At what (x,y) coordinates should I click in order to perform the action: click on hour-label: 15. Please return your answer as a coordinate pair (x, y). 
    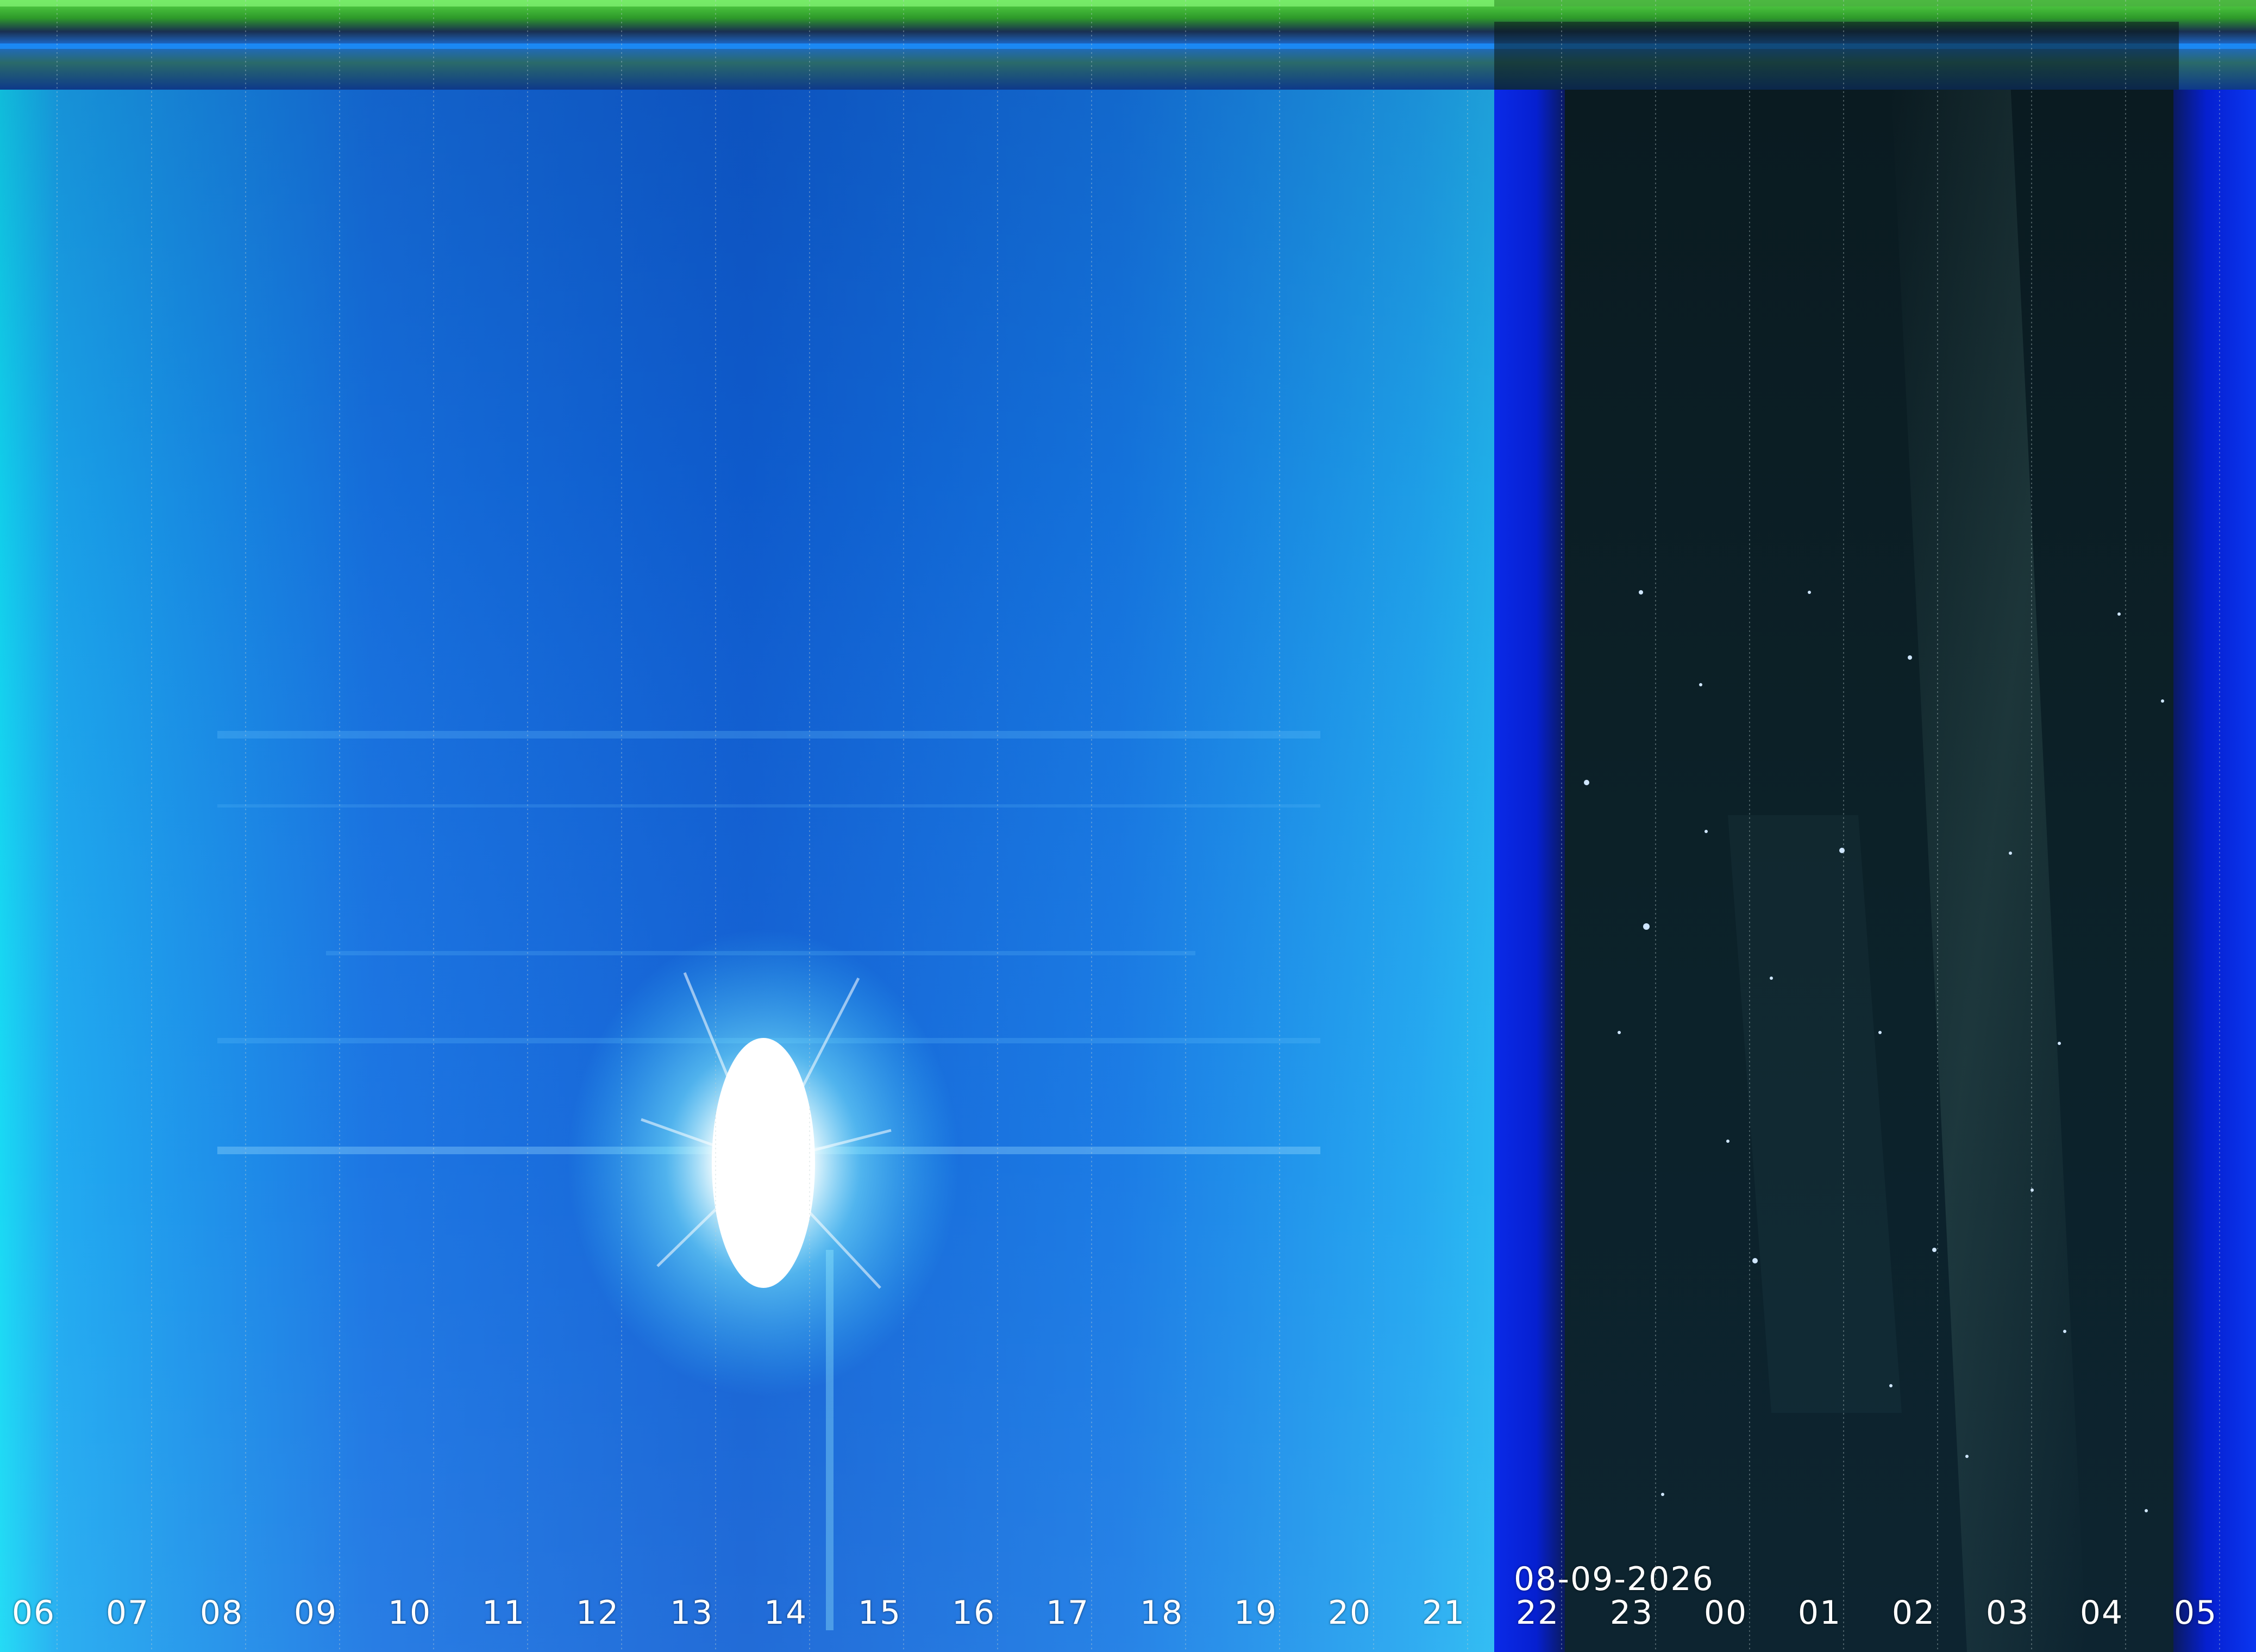
    Looking at the image, I should click on (879, 1613).